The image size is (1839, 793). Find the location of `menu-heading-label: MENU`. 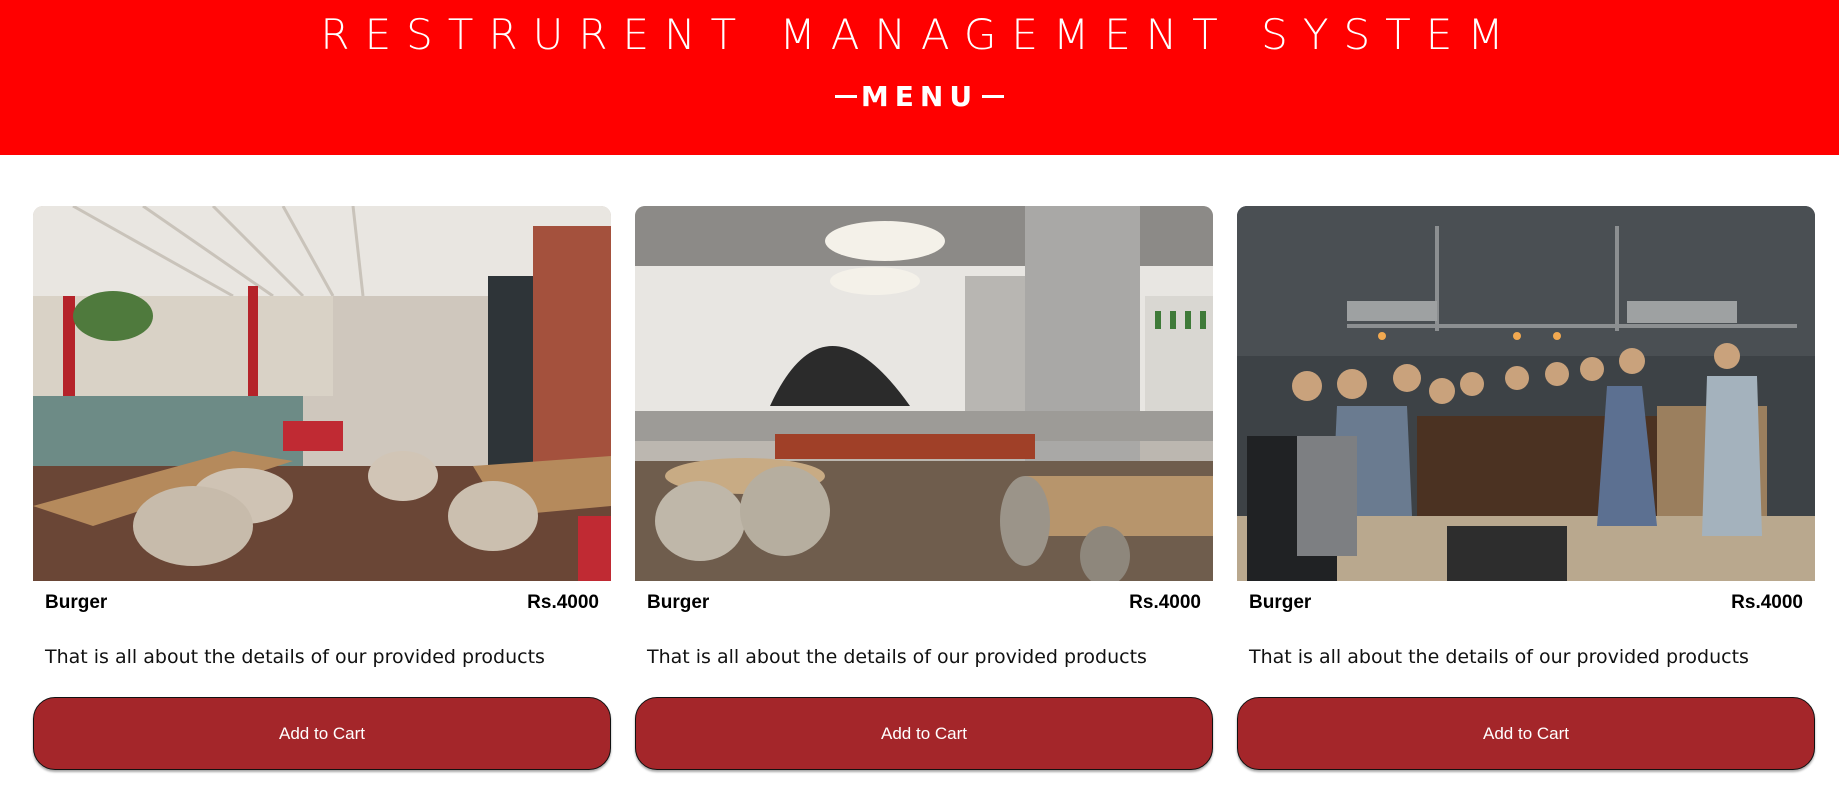

menu-heading-label: MENU is located at coordinates (919, 96).